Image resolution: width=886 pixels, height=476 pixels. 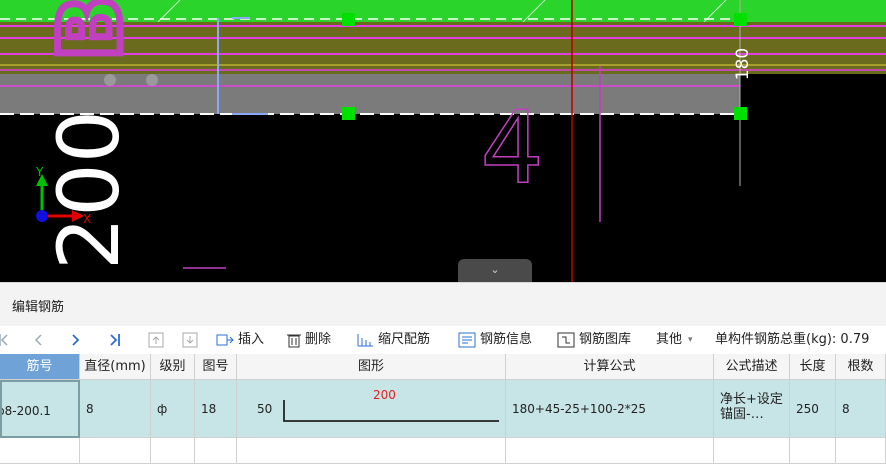 I want to click on diameter-cell: 8, so click(x=115, y=409).